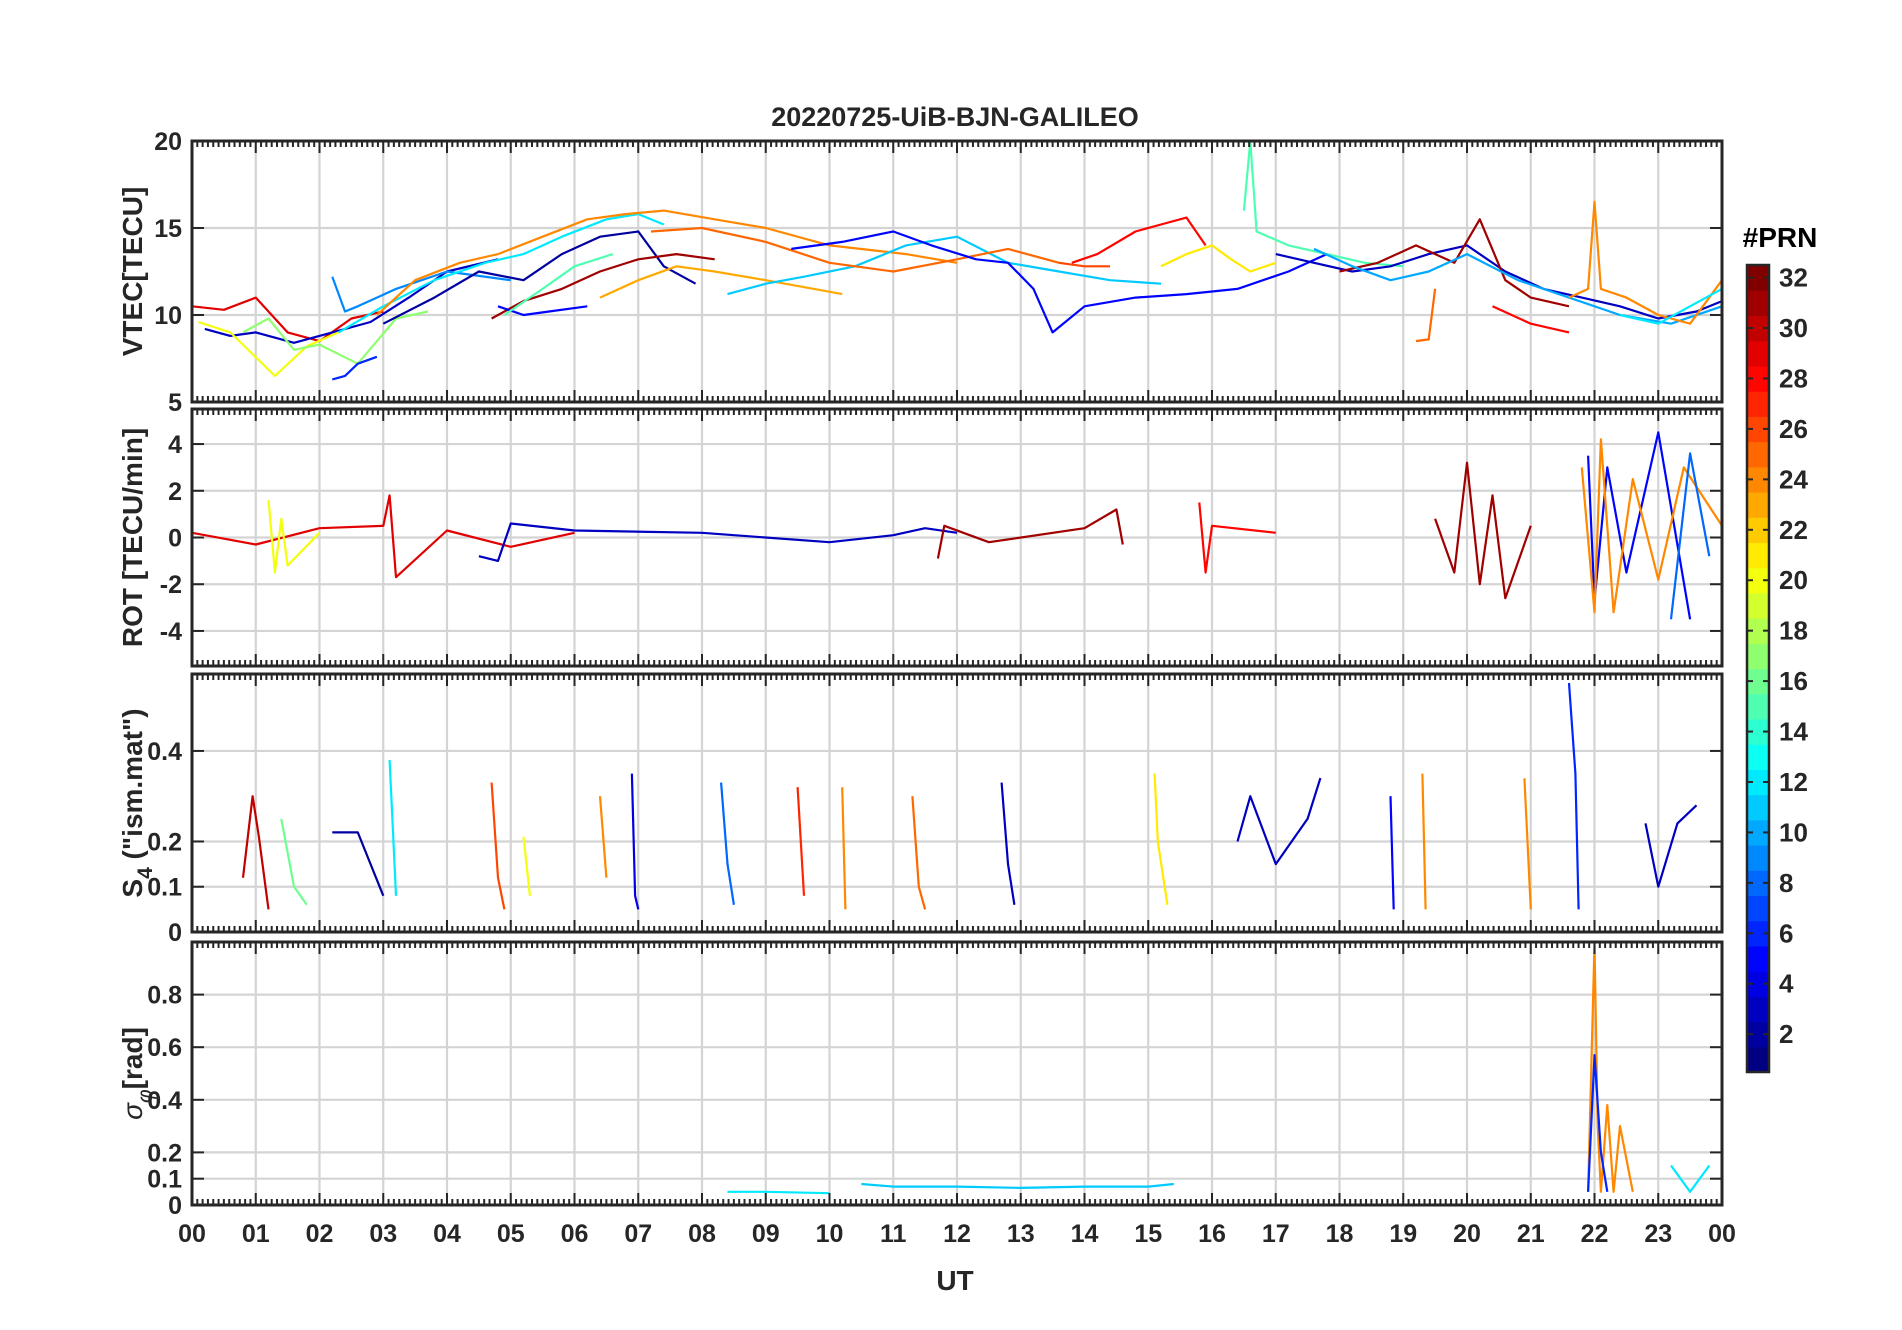 This screenshot has width=1902, height=1330. What do you see at coordinates (1276, 1234) in the screenshot?
I see `x-tick-label: 17` at bounding box center [1276, 1234].